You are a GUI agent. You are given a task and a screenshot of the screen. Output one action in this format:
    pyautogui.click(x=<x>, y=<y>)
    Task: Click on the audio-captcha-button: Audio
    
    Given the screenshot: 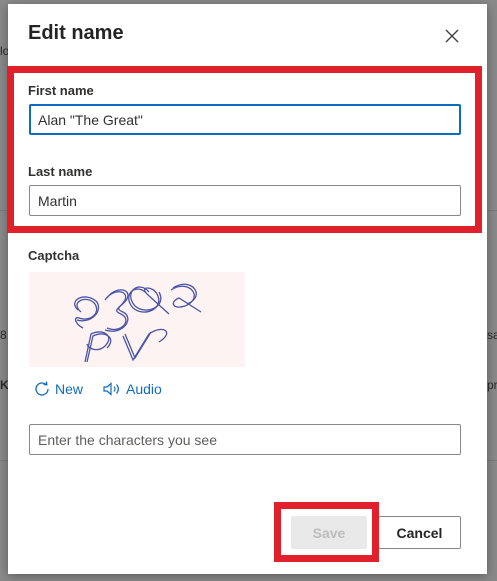 What is the action you would take?
    pyautogui.click(x=132, y=389)
    